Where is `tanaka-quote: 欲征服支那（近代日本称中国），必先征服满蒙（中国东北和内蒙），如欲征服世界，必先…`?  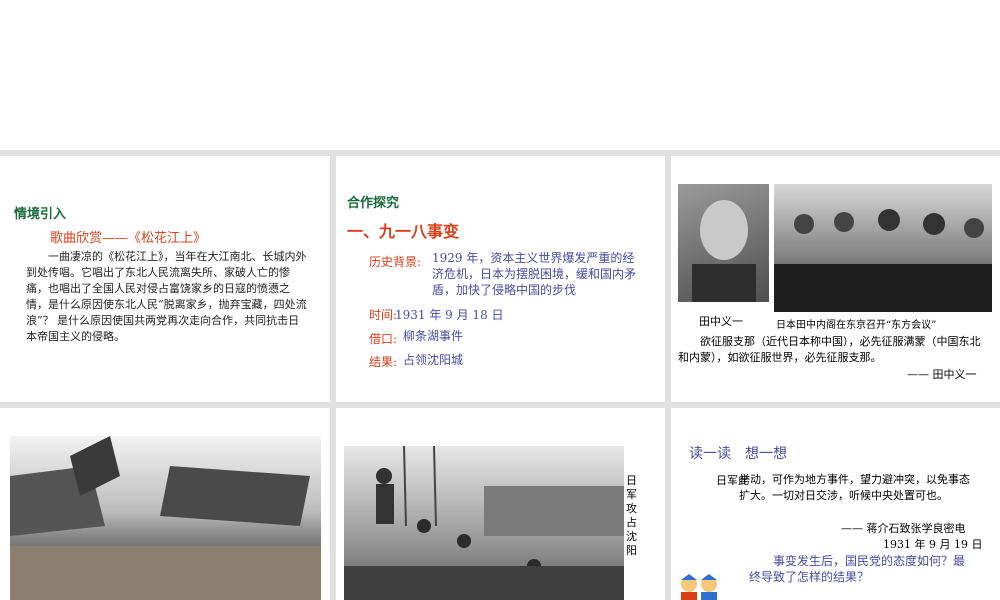 tanaka-quote: 欲征服支那（近代日本称中国），必先征服满蒙（中国东北和内蒙），如欲征服世界，必先… is located at coordinates (829, 349).